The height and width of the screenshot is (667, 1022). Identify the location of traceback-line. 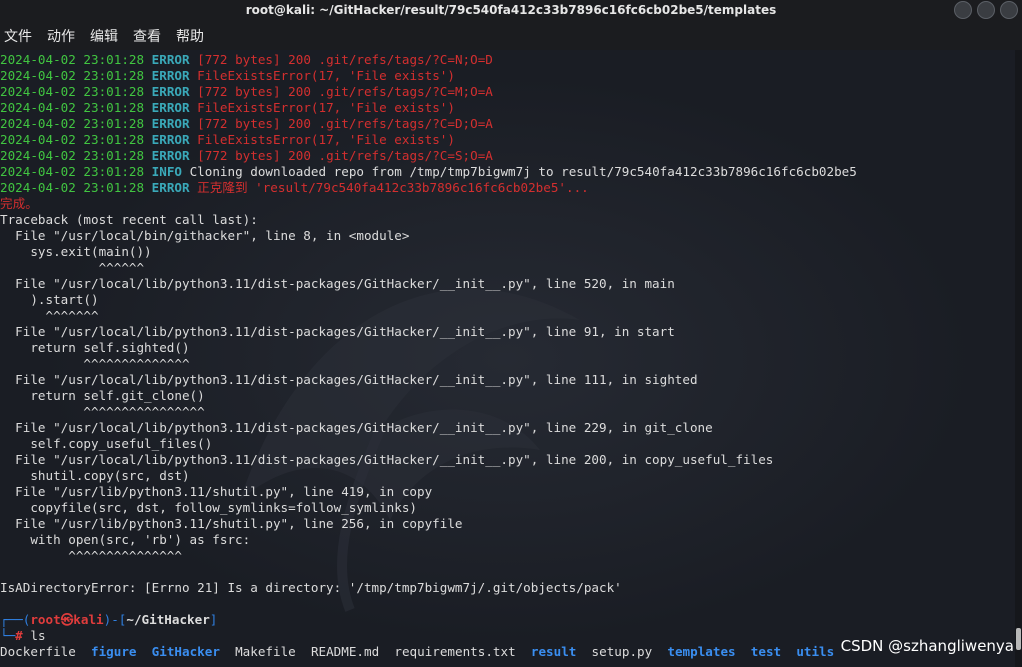
(507, 572).